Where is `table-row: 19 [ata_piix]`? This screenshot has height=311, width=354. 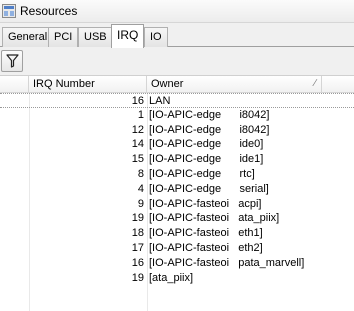
table-row: 19 [ata_piix] is located at coordinates (177, 278).